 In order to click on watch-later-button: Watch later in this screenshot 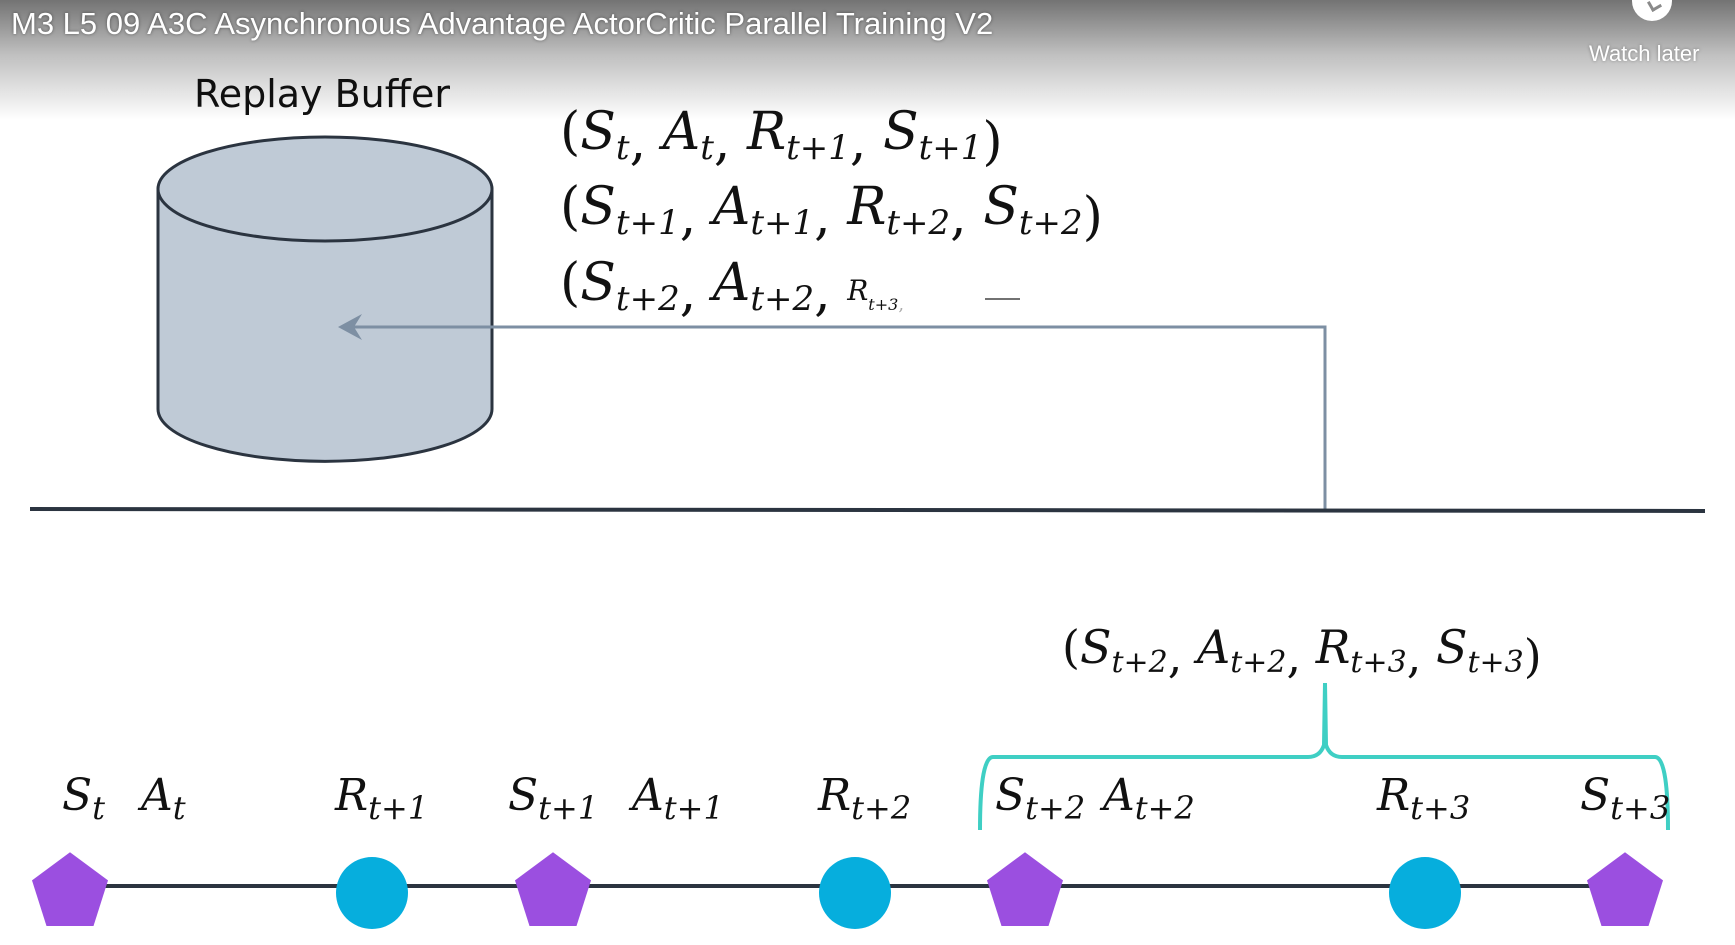, I will do `click(1655, 35)`.